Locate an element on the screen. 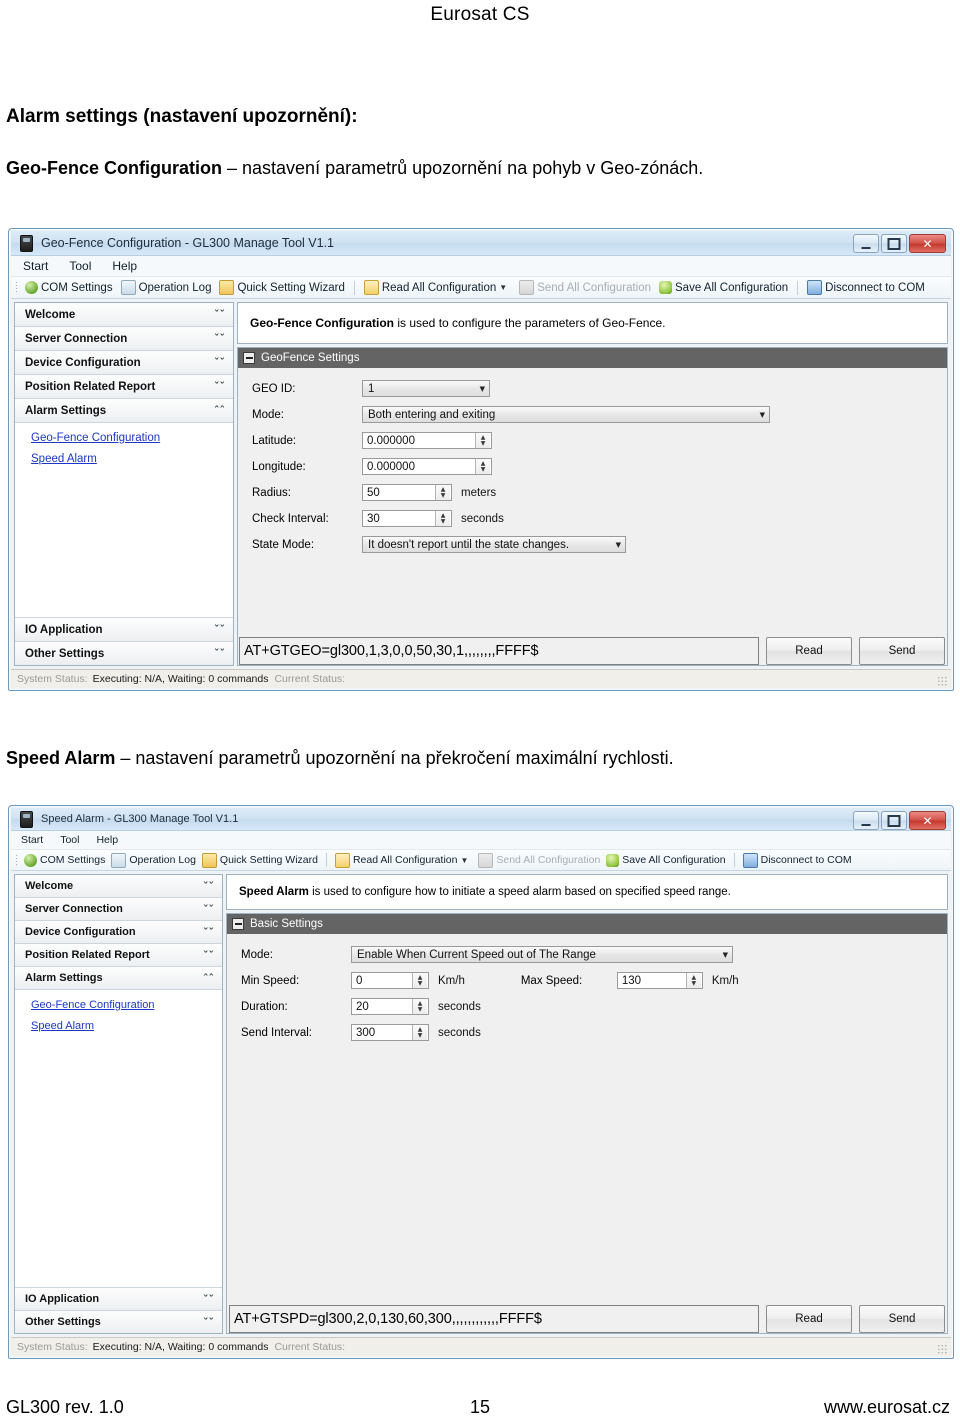  window1-controls: ✕ is located at coordinates (899, 243).